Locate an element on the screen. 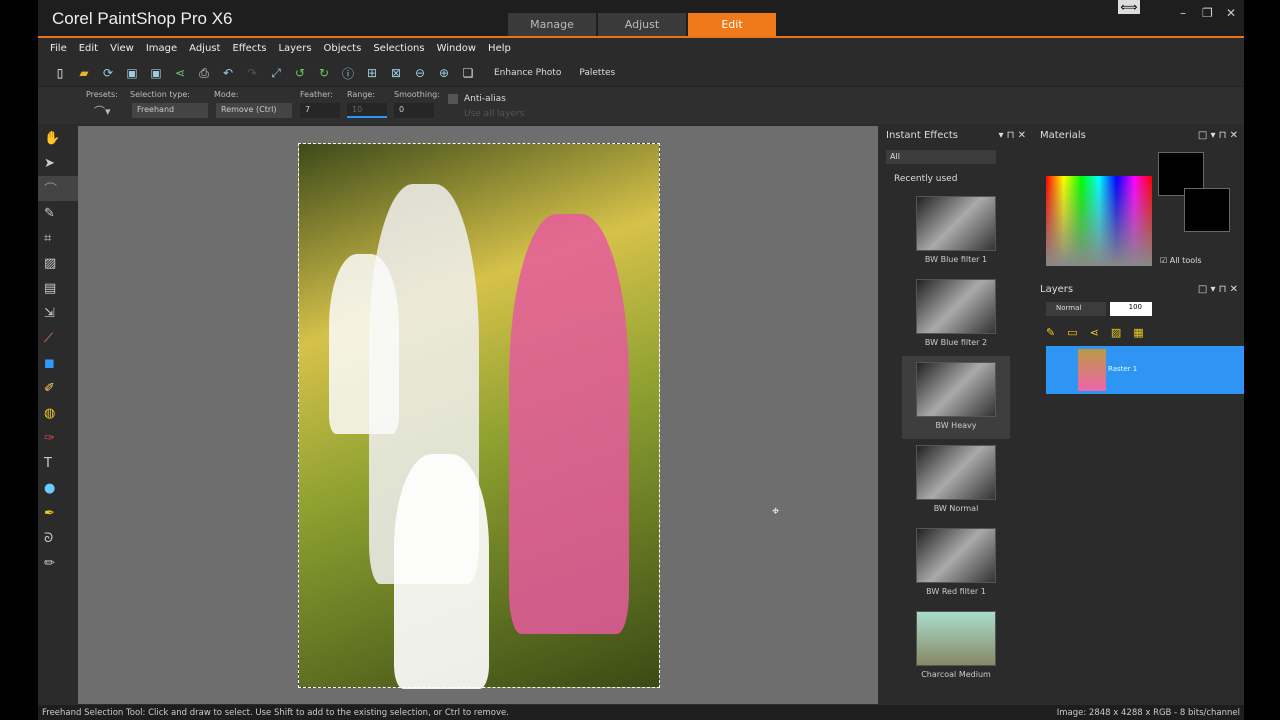 The image size is (1280, 720). smoothing-label: Smoothing: is located at coordinates (417, 94).